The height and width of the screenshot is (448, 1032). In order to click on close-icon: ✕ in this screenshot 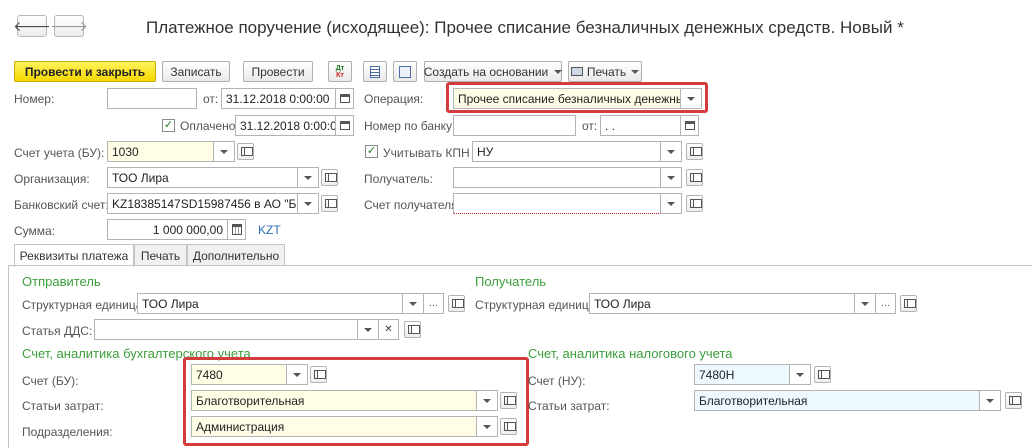, I will do `click(388, 329)`.